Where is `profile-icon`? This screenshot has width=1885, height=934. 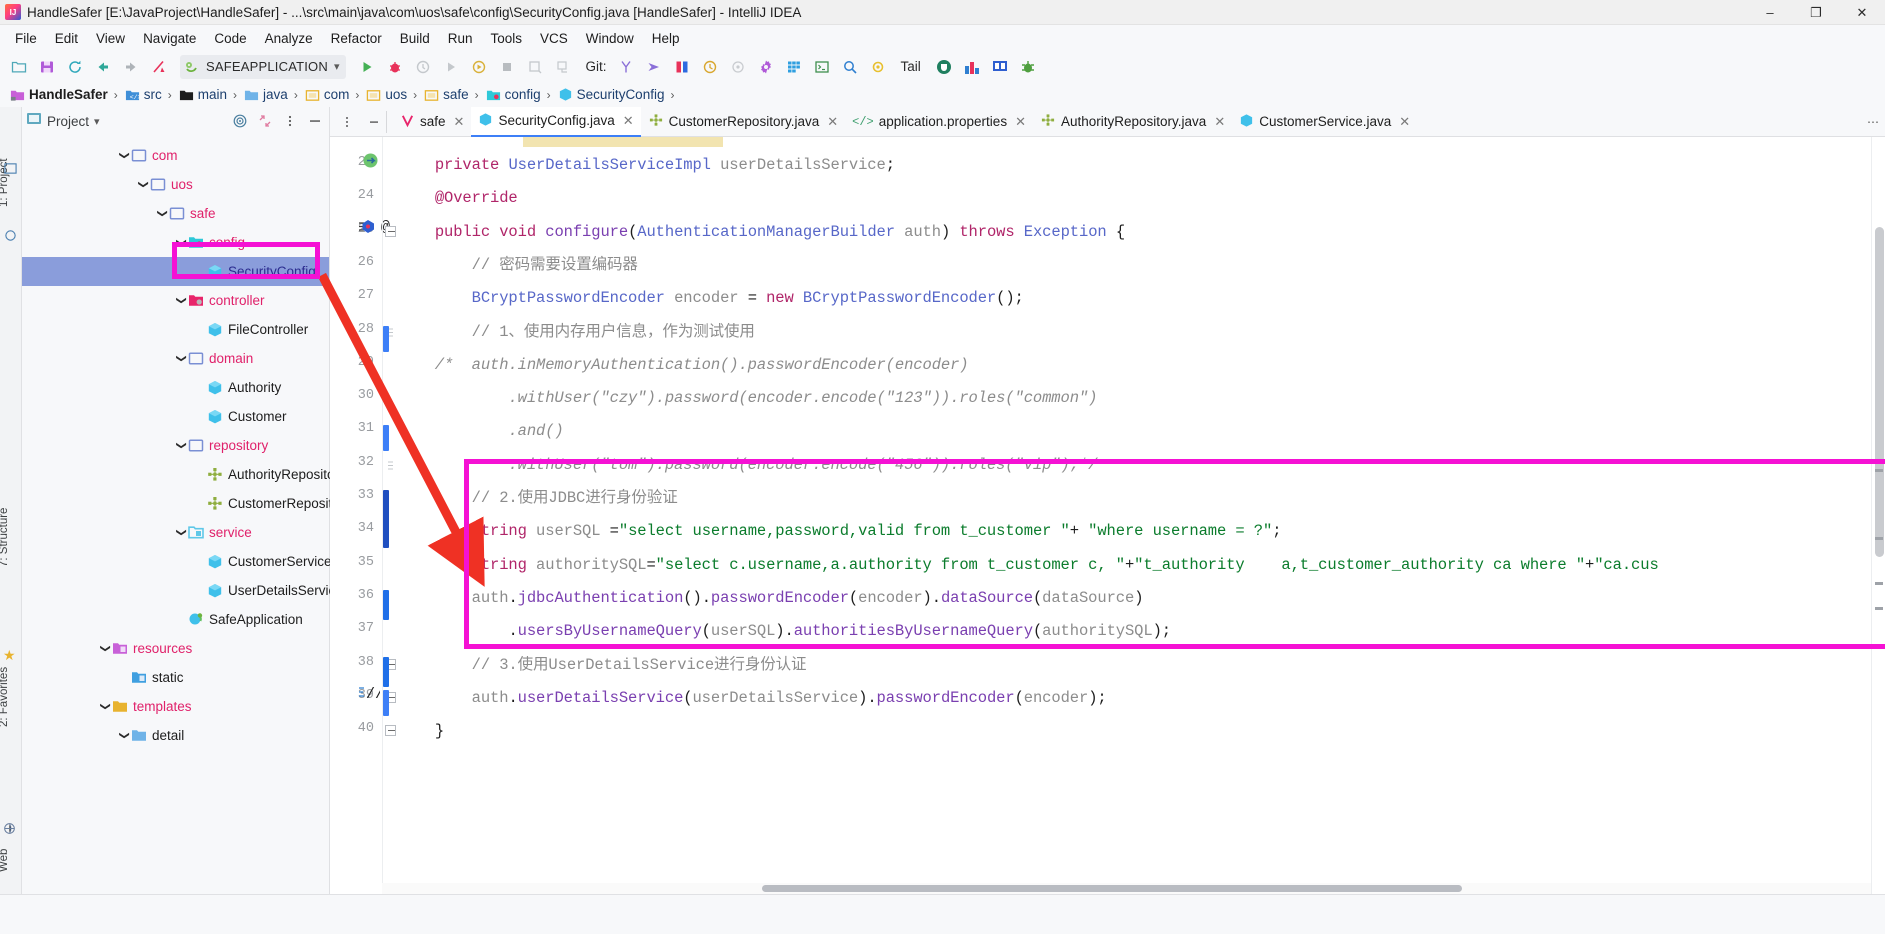
profile-icon is located at coordinates (451, 67).